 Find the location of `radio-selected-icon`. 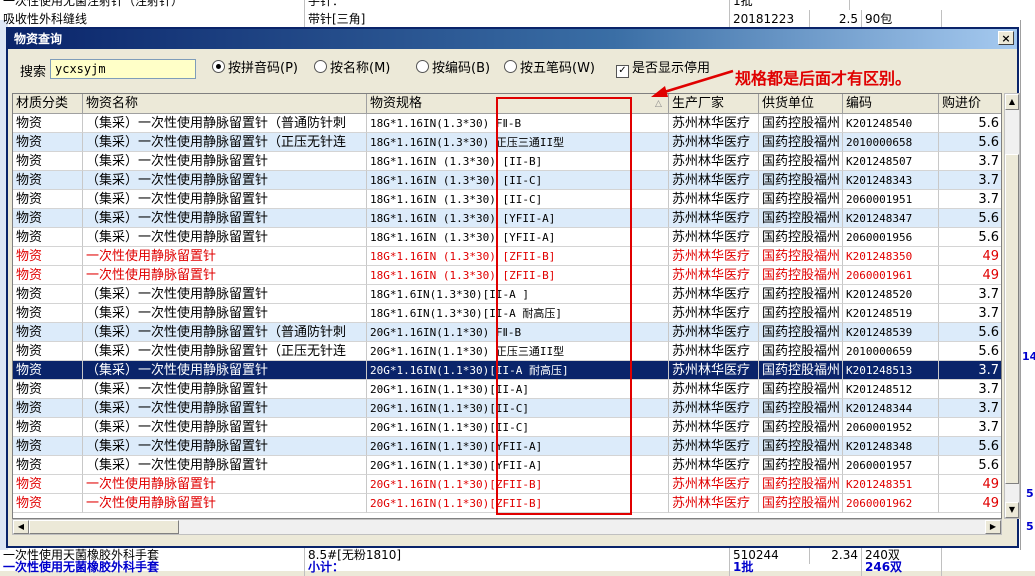

radio-selected-icon is located at coordinates (218, 66).